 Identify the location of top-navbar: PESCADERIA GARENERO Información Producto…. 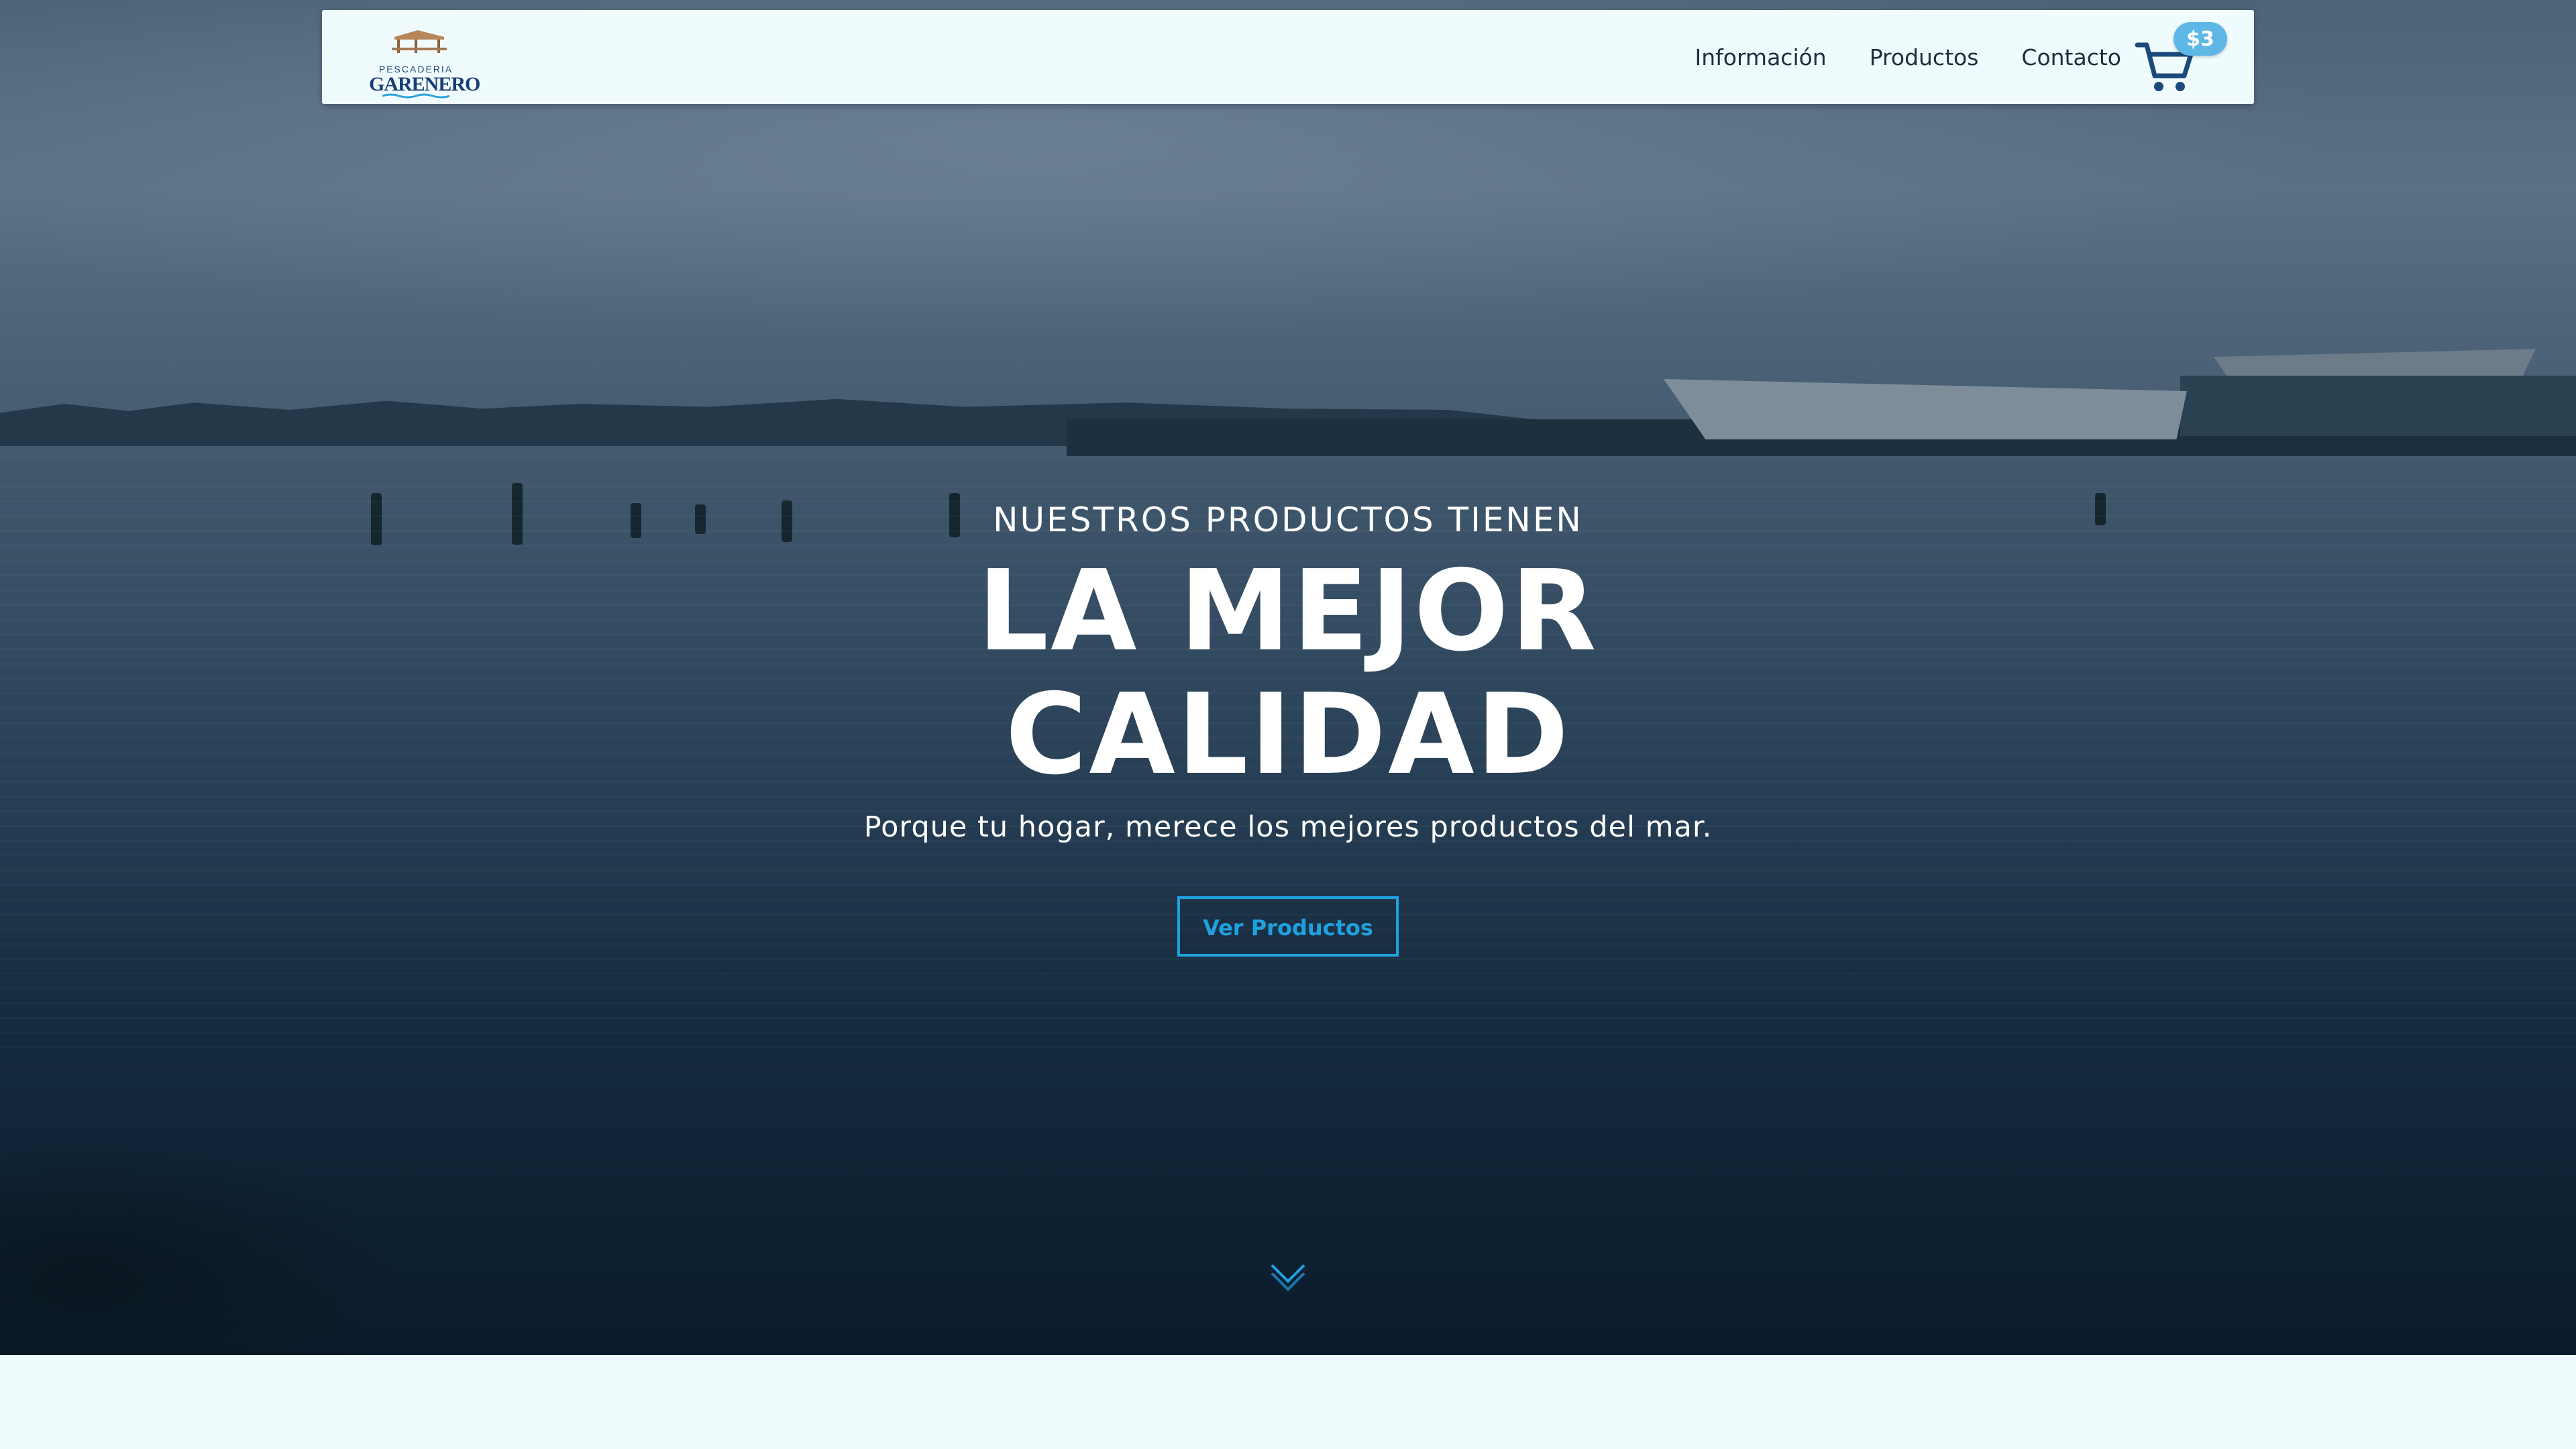
(1288, 57).